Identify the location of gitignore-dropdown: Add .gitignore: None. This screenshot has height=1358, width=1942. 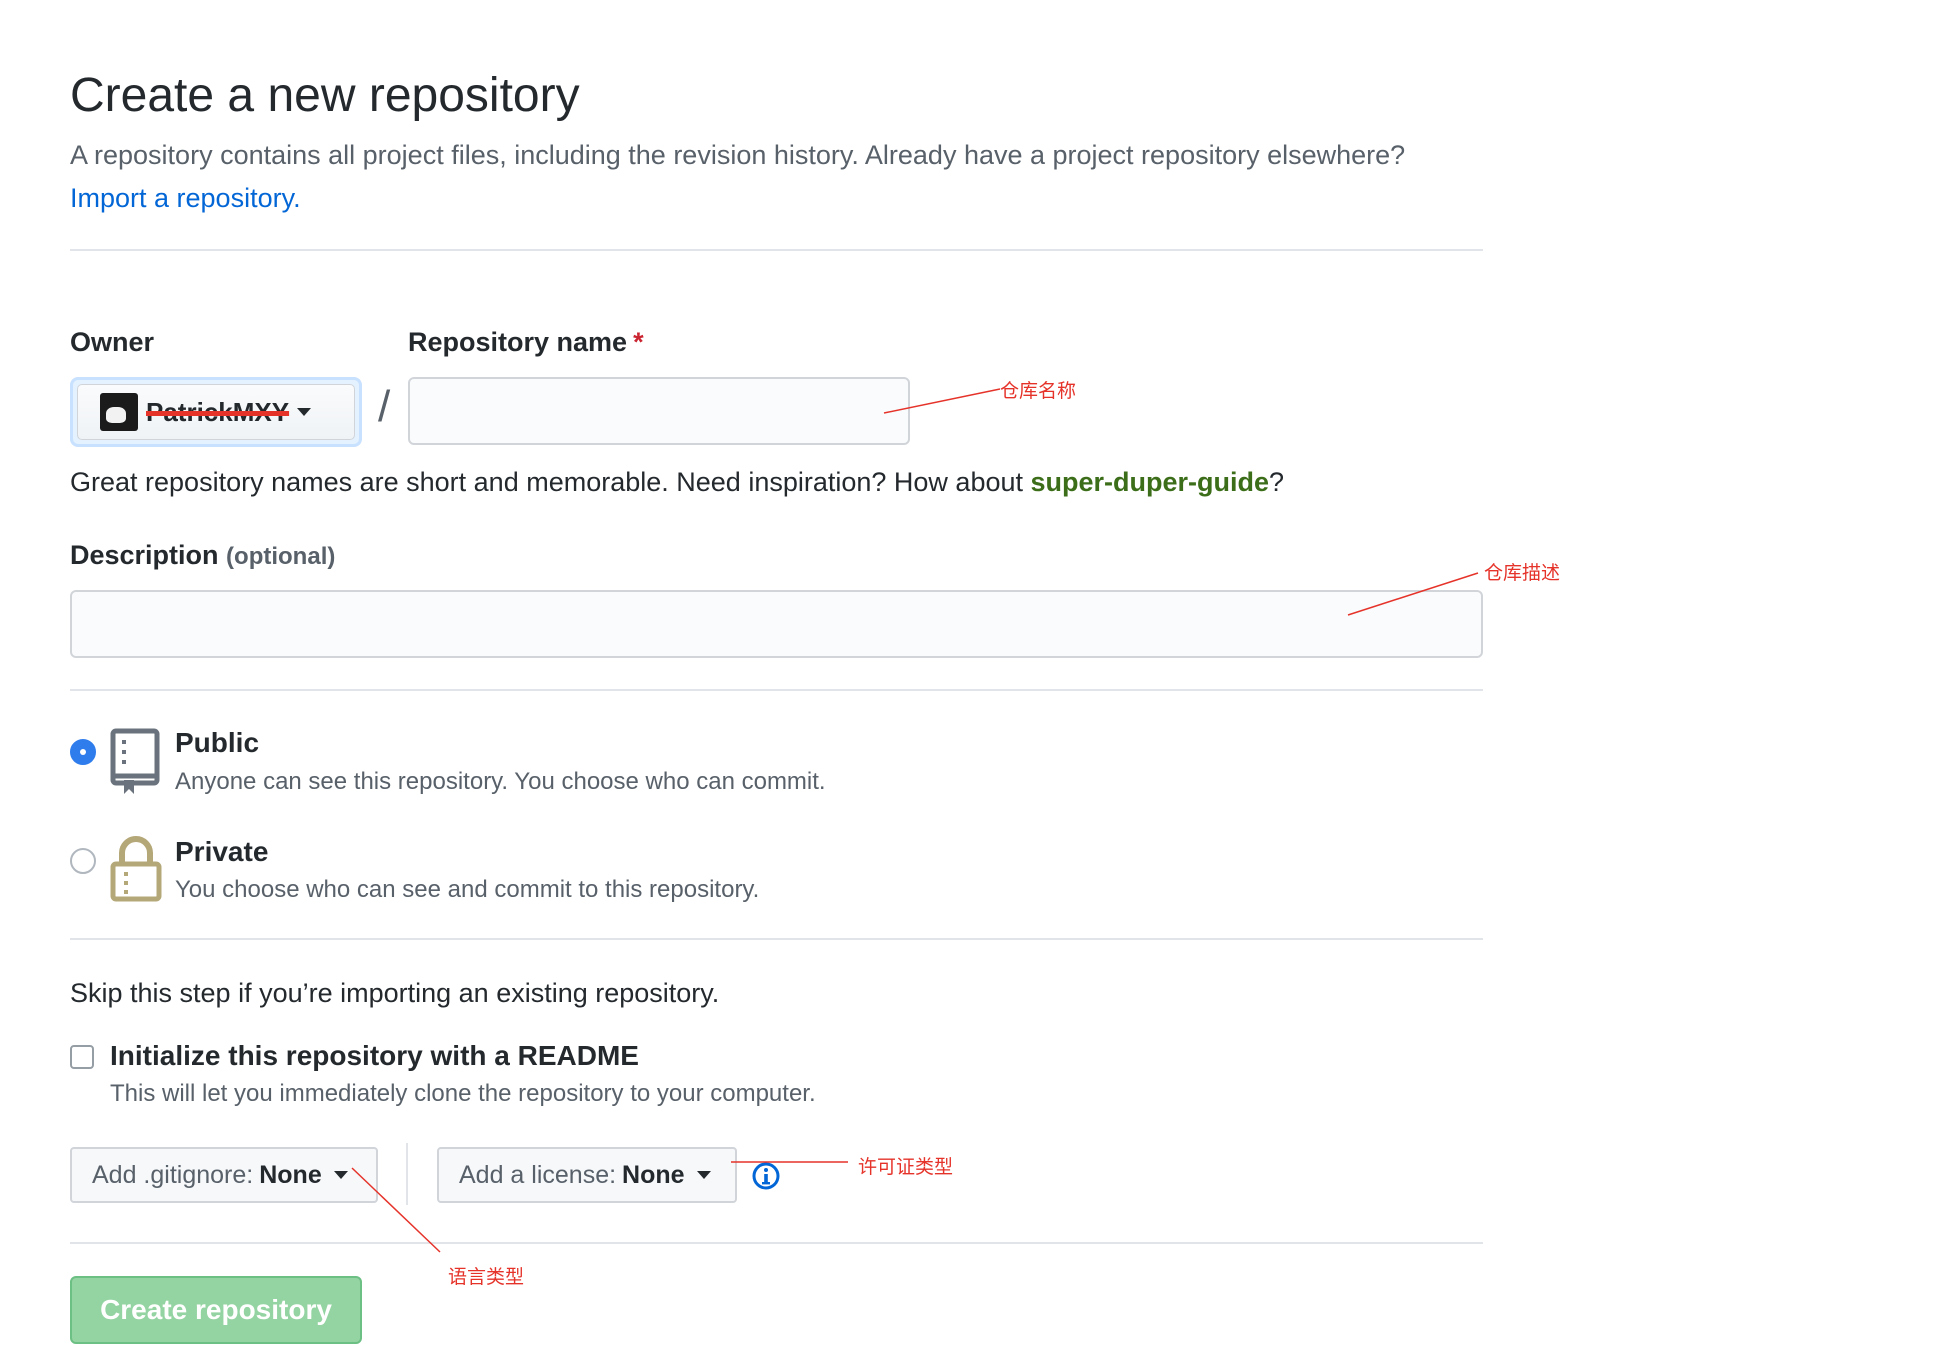
(224, 1175).